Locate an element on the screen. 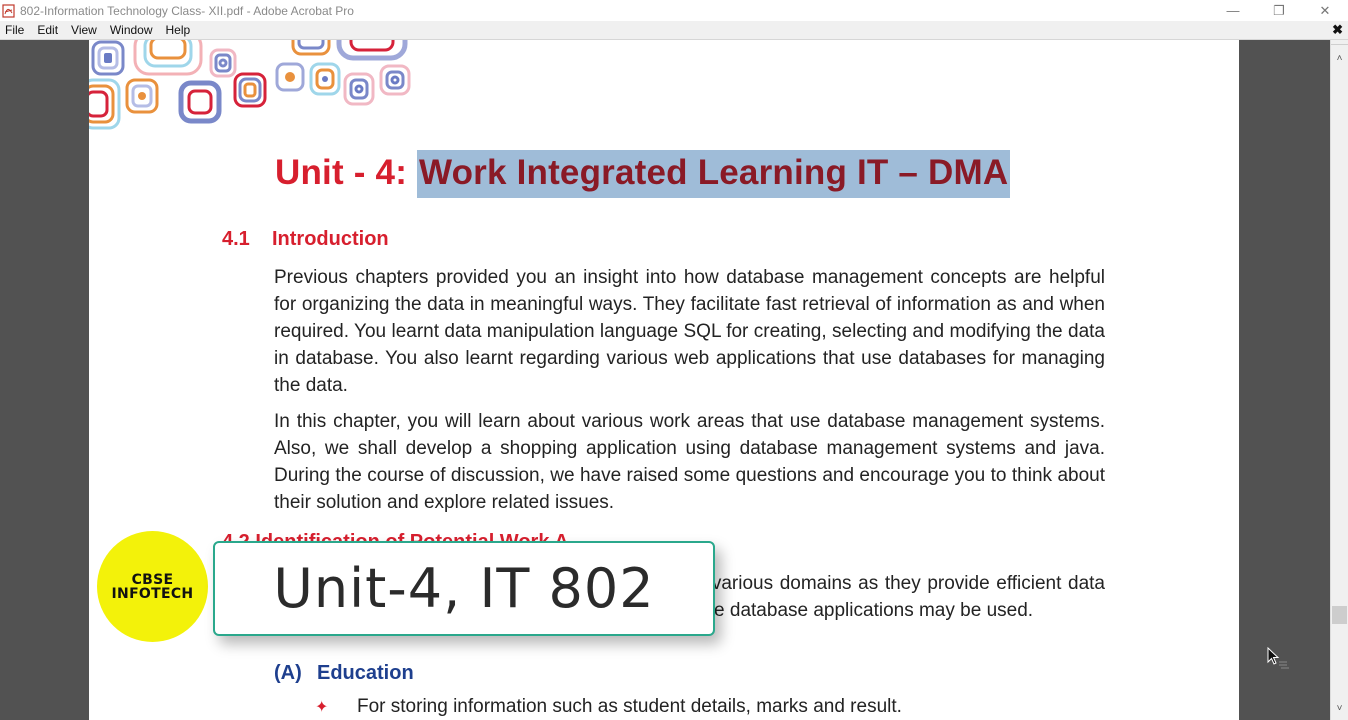 Image resolution: width=1348 pixels, height=720 pixels. scroll-down-arrow-icon: ˅ is located at coordinates (1339, 708).